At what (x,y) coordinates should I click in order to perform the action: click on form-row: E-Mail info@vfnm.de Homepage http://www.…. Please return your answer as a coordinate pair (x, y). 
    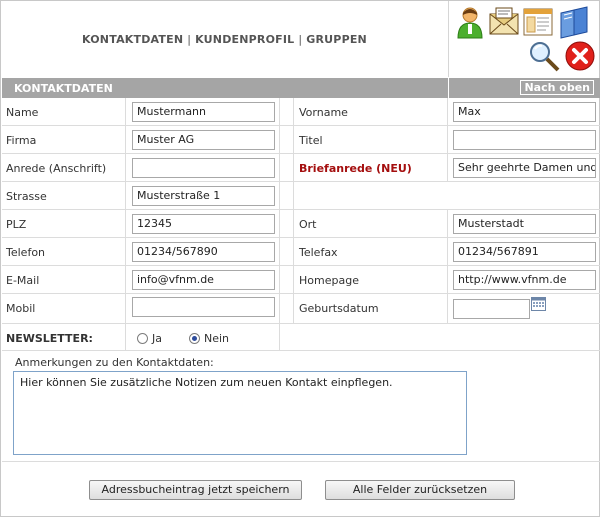
    Looking at the image, I should click on (301, 280).